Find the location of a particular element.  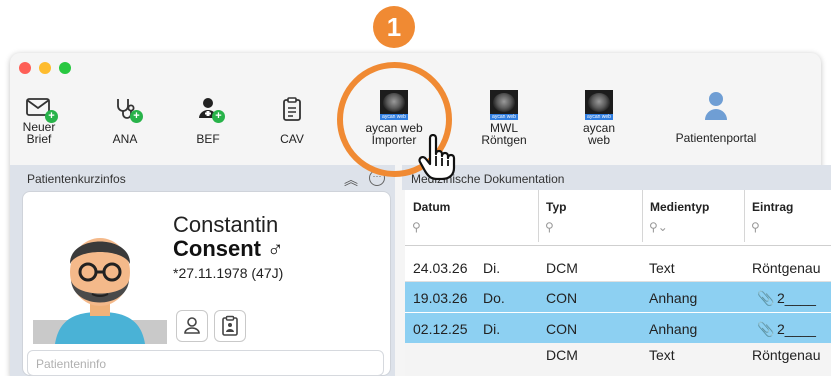

clipboard-person-icon is located at coordinates (230, 325).